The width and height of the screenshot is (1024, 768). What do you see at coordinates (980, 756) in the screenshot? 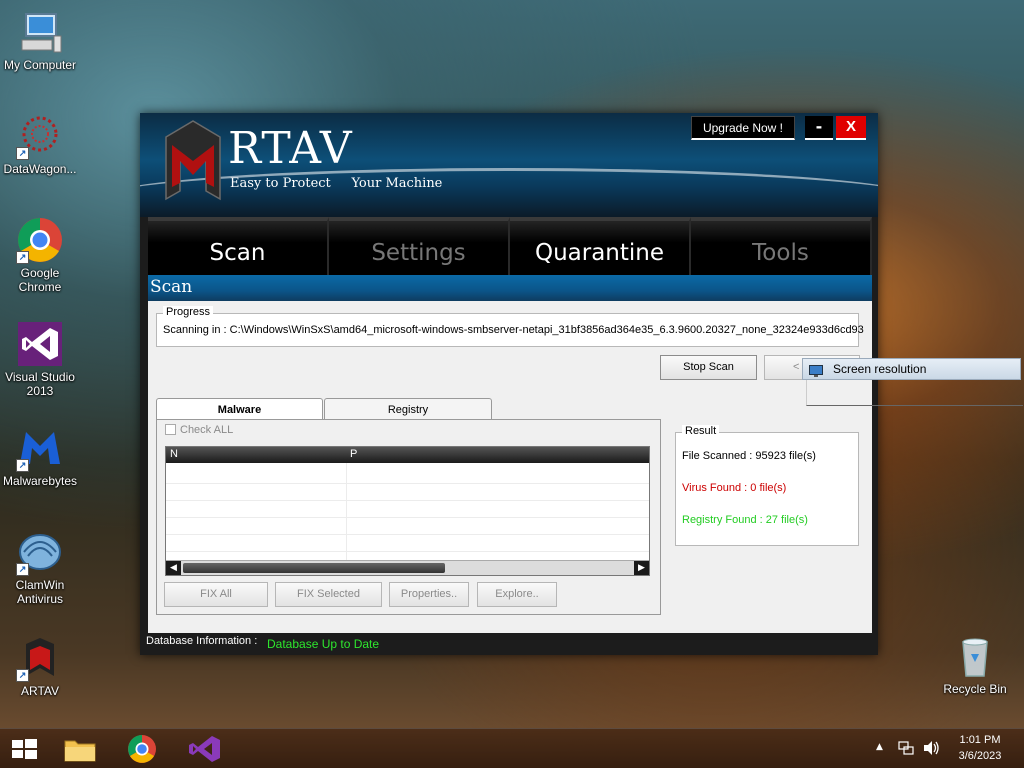
I see `clock-date: 3/6/2023` at bounding box center [980, 756].